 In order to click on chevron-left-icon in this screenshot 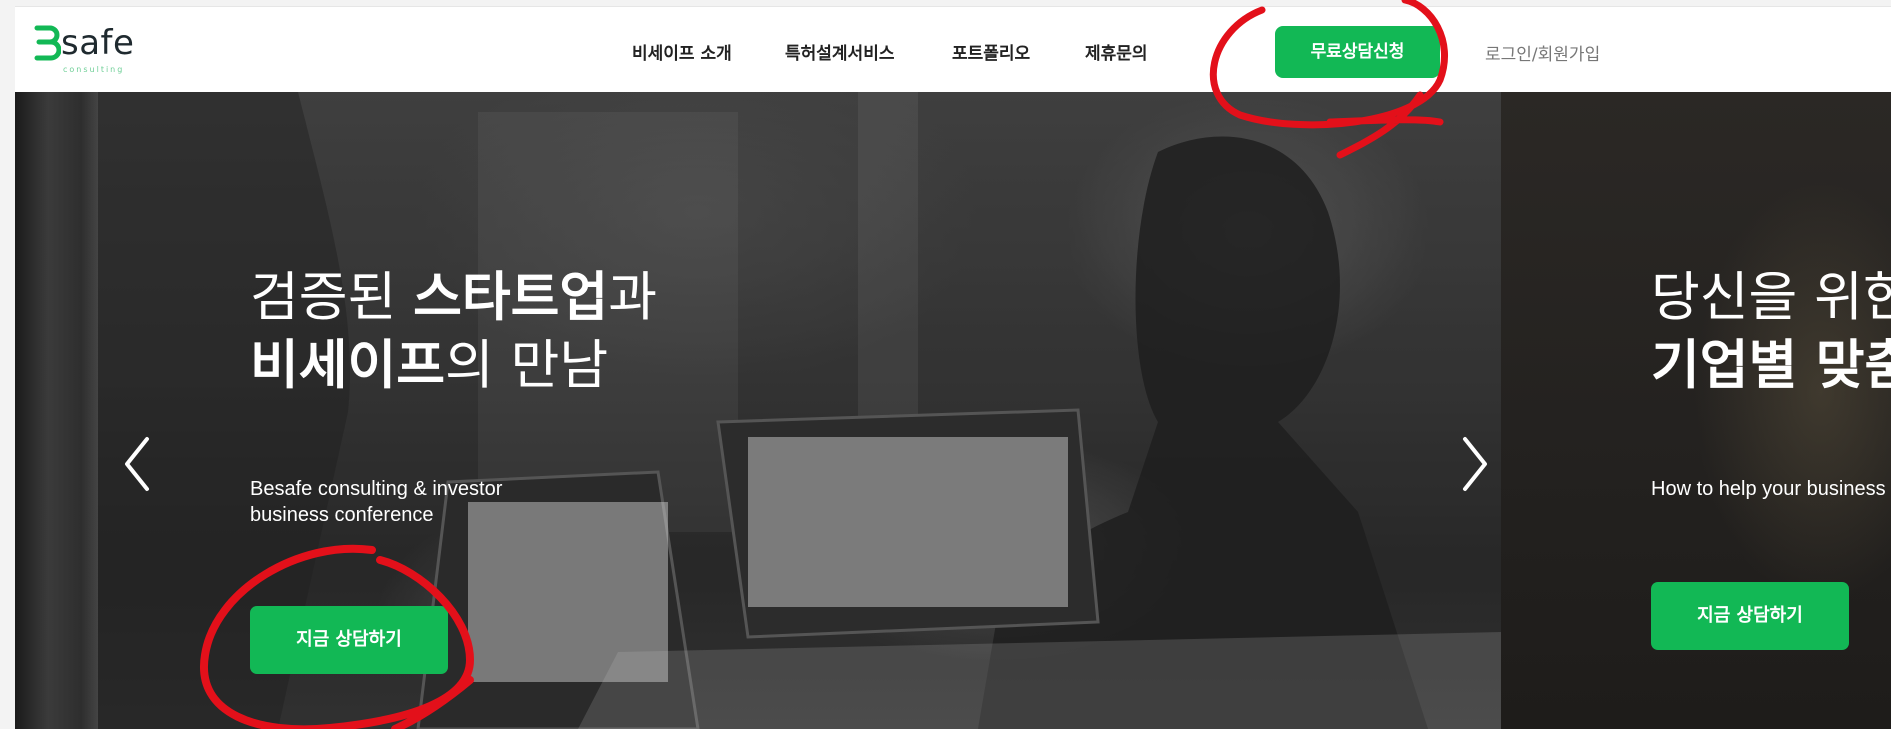, I will do `click(137, 464)`.